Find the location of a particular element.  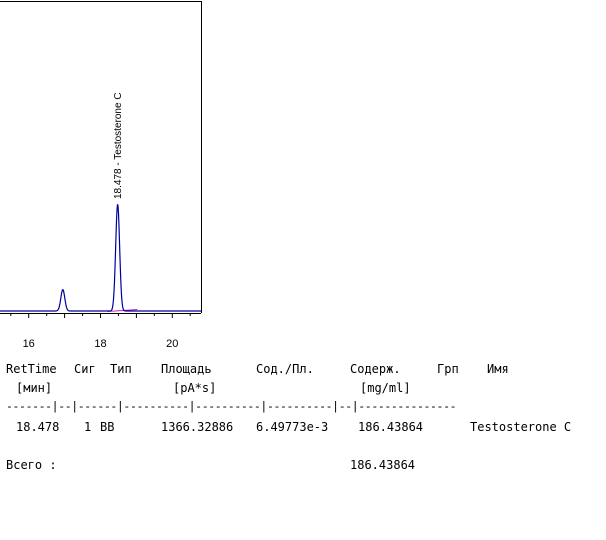

header-signal: Сиг is located at coordinates (85, 369).